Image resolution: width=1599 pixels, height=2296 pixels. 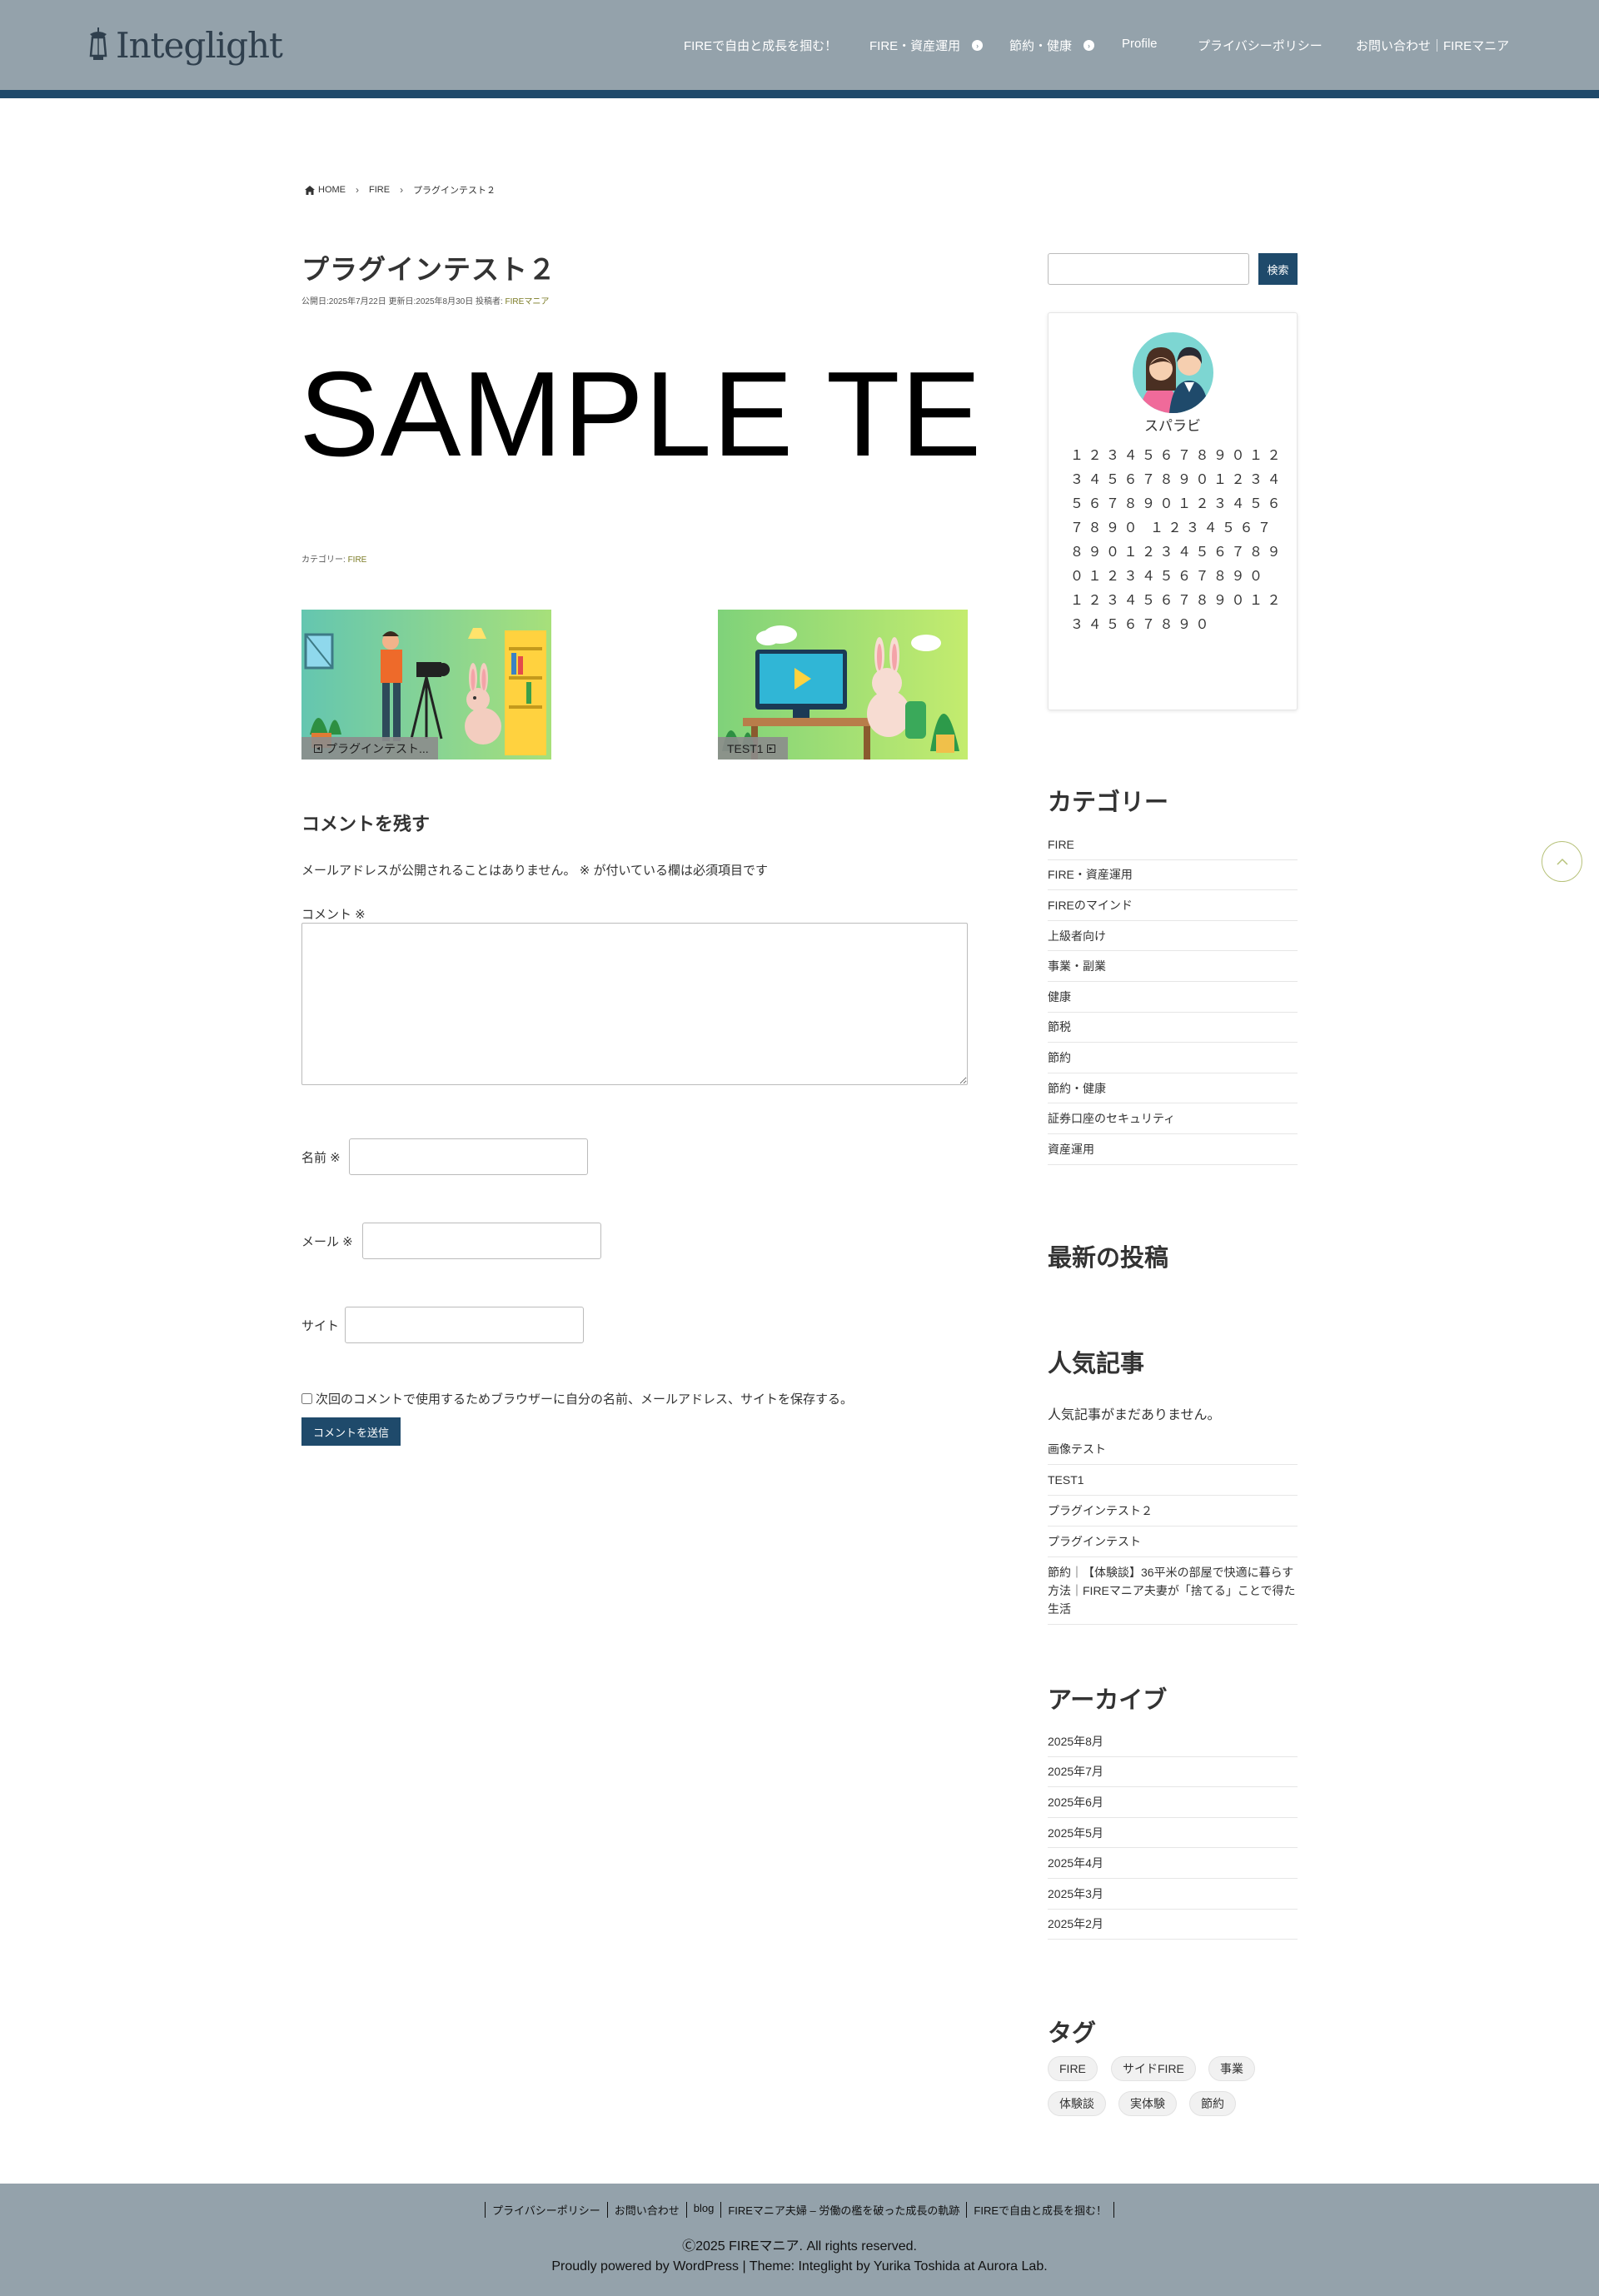 What do you see at coordinates (318, 749) in the screenshot?
I see `arrow-left-icon: ◂` at bounding box center [318, 749].